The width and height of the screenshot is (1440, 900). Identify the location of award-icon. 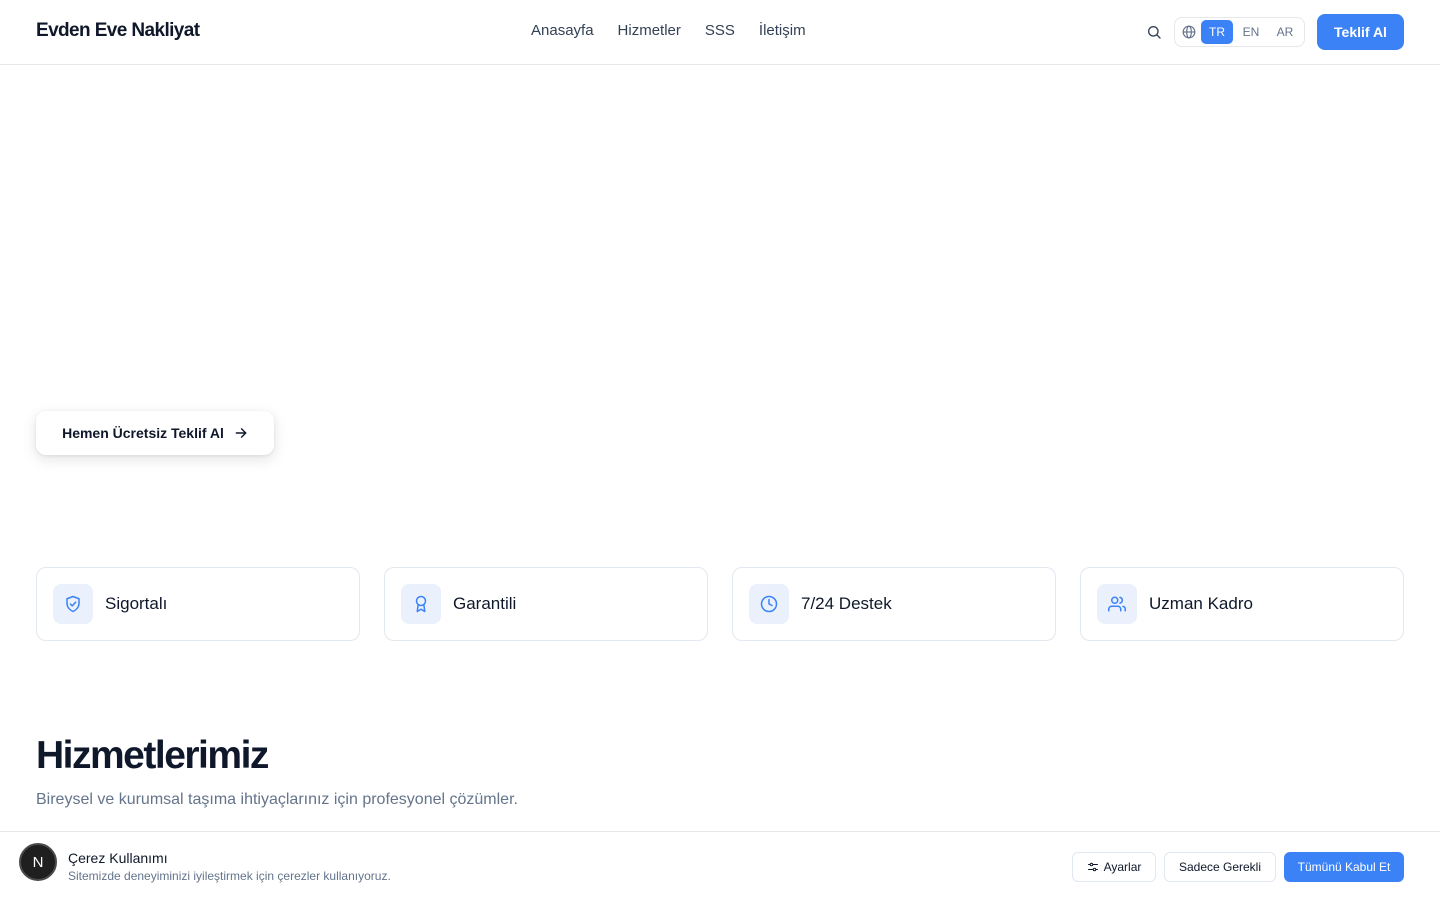
(421, 604).